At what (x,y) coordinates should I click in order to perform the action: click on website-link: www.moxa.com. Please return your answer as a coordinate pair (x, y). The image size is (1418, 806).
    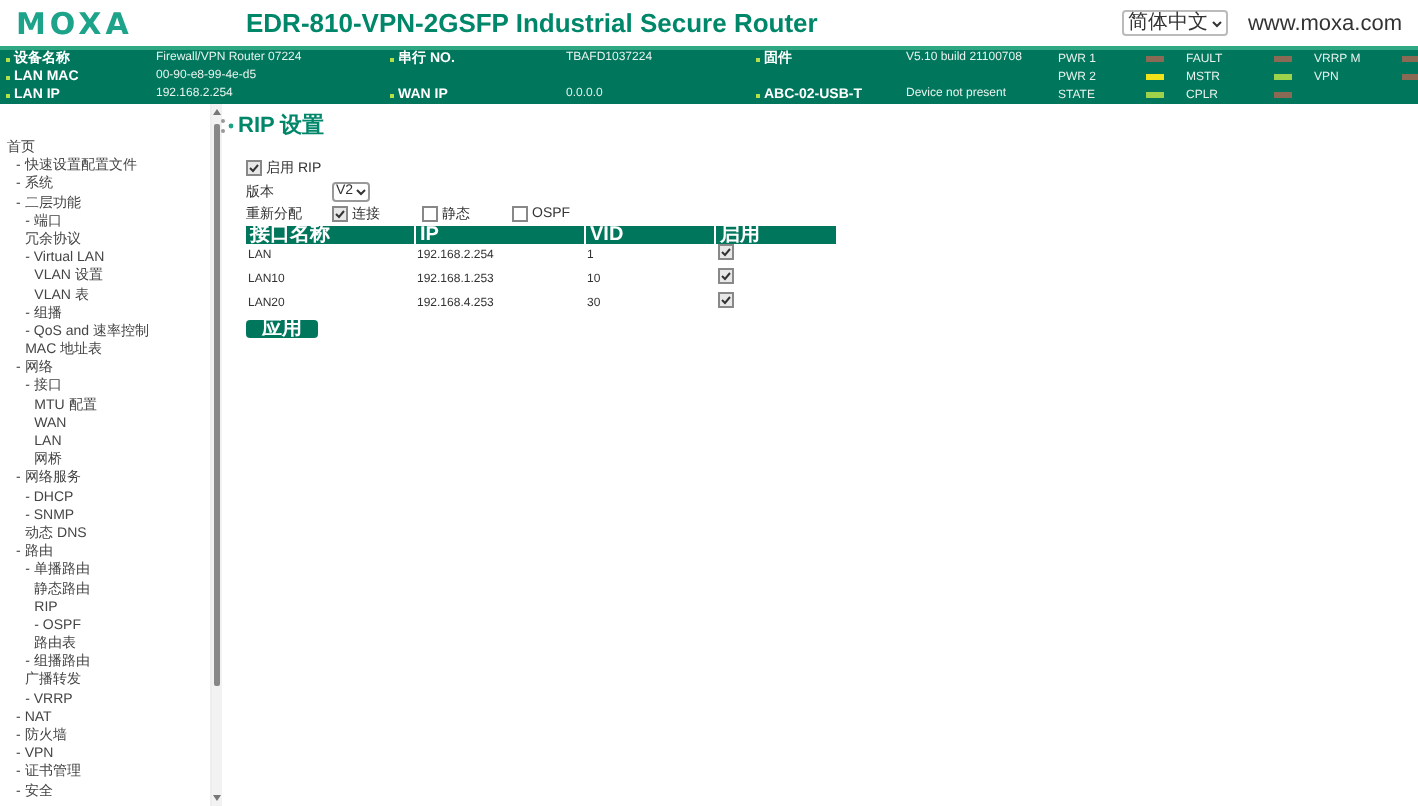
    Looking at the image, I should click on (1324, 23).